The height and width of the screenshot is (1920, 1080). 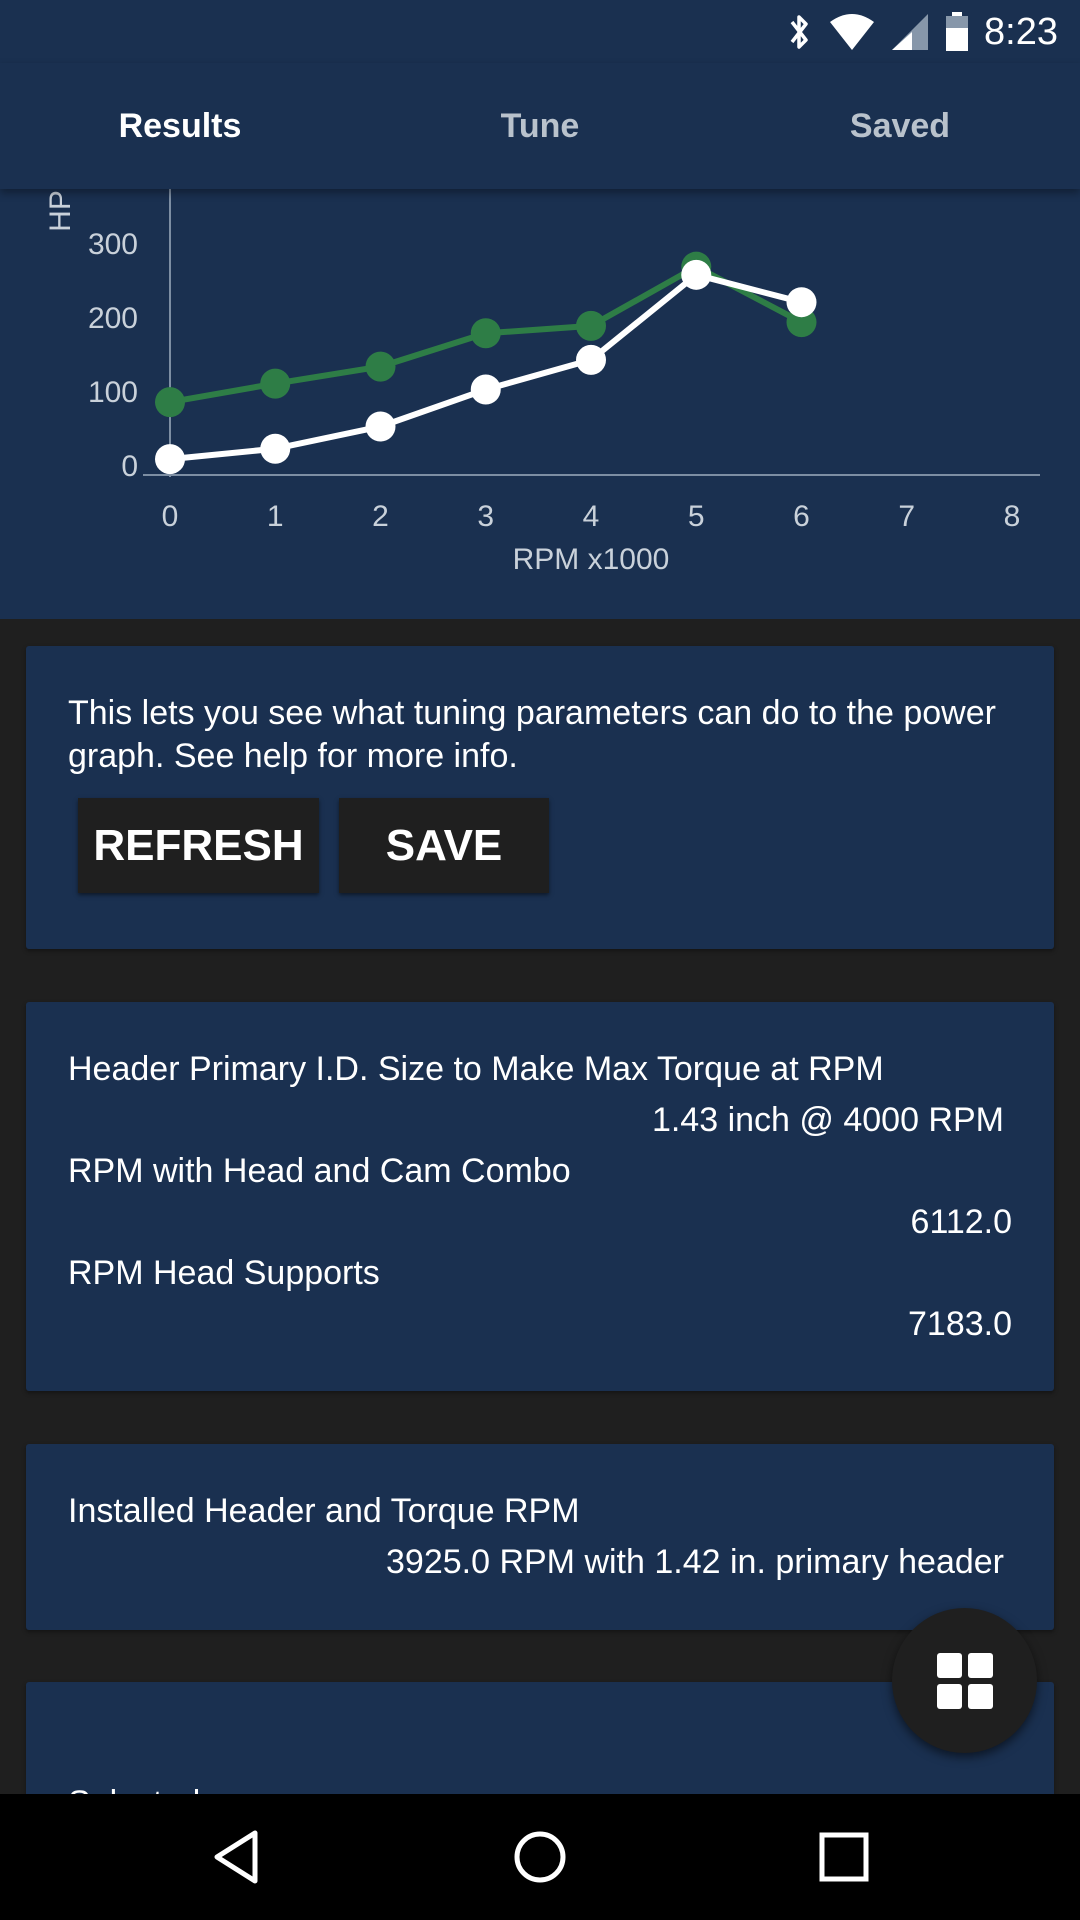 What do you see at coordinates (695, 1562) in the screenshot?
I see `installed-header-value: 3925.0 RPM with 1.42 in. primary header` at bounding box center [695, 1562].